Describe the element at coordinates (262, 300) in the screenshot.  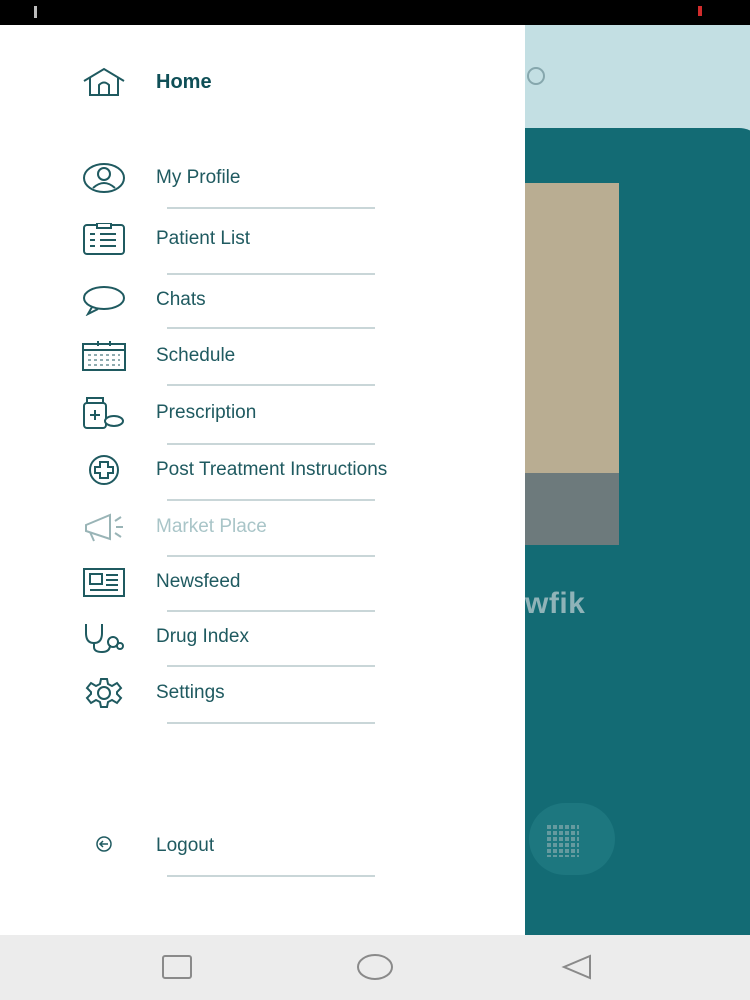
I see `drawer-item-chats: Chats` at that location.